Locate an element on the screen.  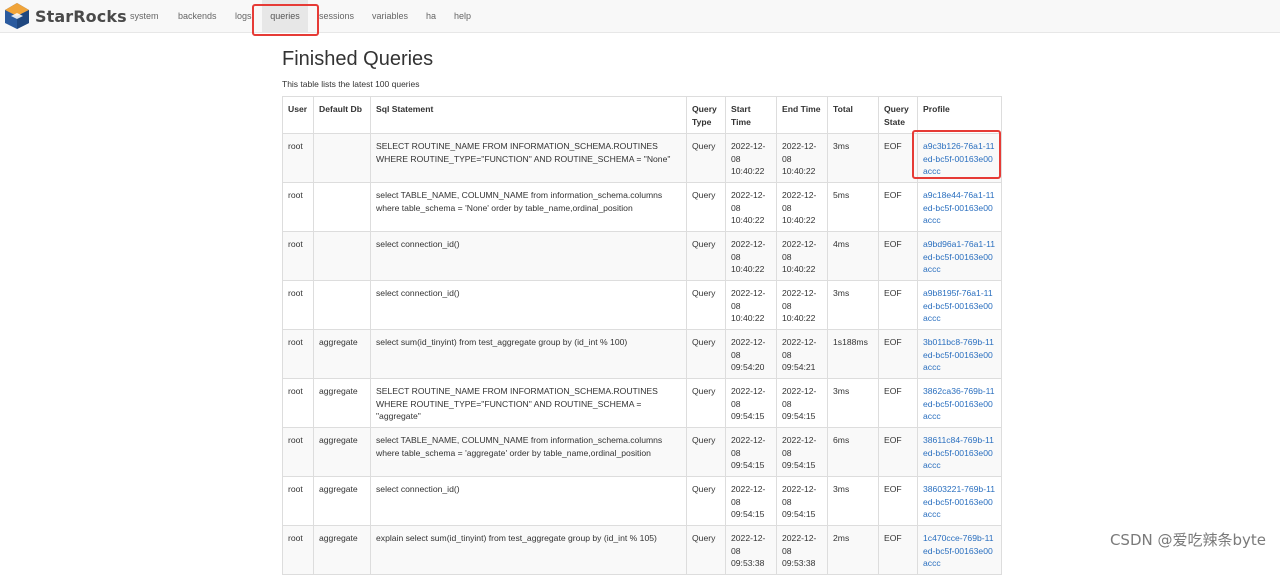
cell-total: 4ms is located at coordinates (853, 256).